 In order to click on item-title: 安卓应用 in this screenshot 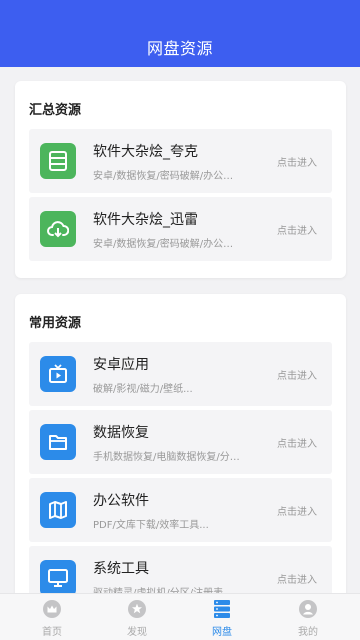, I will do `click(121, 365)`.